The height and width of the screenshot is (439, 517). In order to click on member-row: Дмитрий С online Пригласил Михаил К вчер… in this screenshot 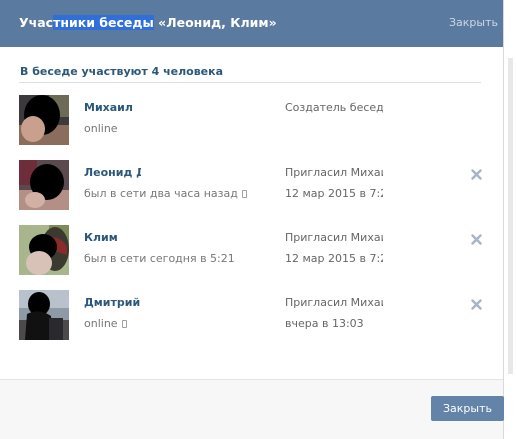, I will do `click(254, 315)`.